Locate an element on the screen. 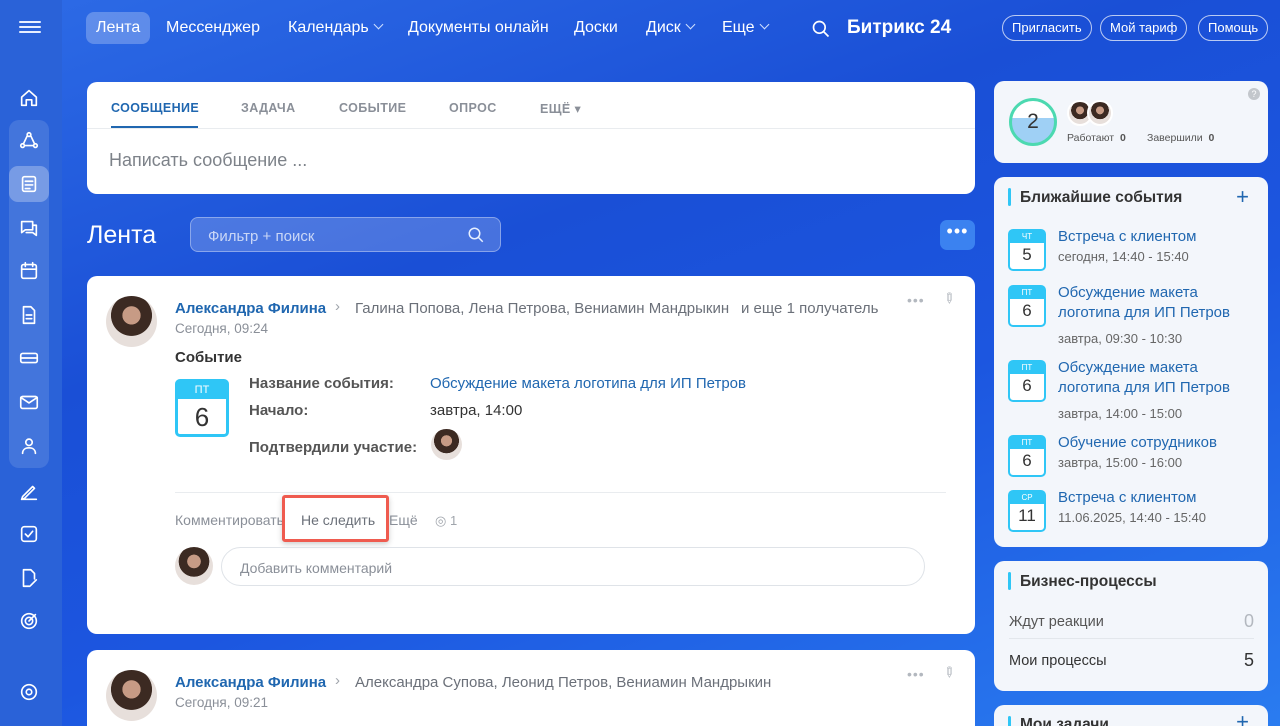 The height and width of the screenshot is (726, 1280). tab-message: СООБЩЕНИЕ is located at coordinates (155, 108).